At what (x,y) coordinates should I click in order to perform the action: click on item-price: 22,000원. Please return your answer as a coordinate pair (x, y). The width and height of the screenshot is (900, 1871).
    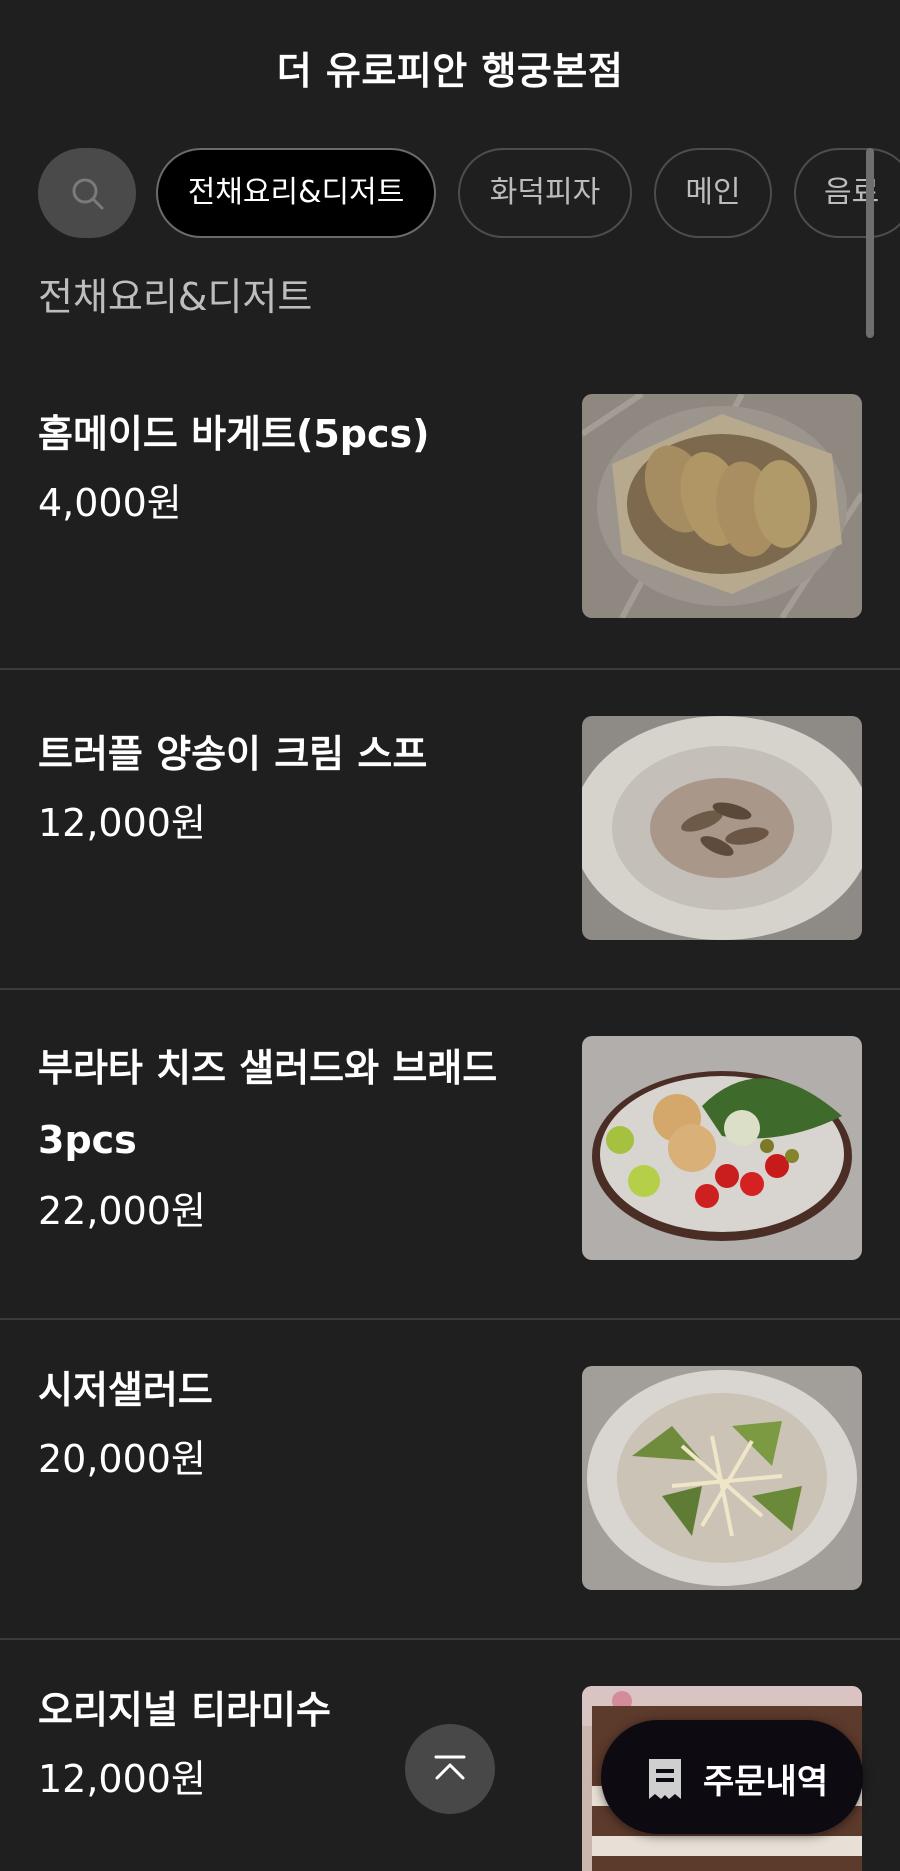
    Looking at the image, I should click on (122, 1211).